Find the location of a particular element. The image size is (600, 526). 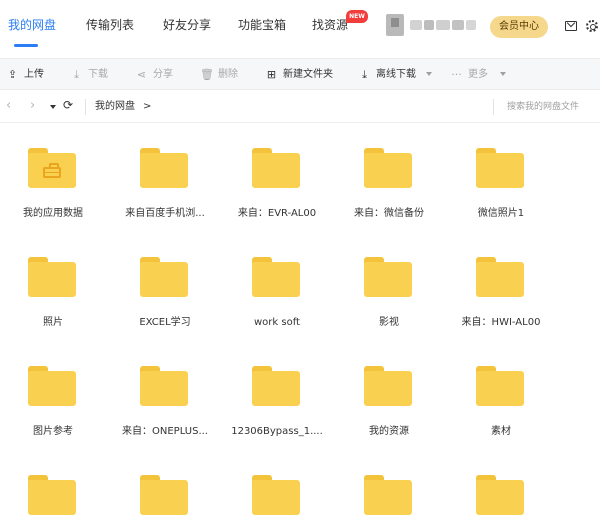

history-dropdown-icon is located at coordinates (53, 107).